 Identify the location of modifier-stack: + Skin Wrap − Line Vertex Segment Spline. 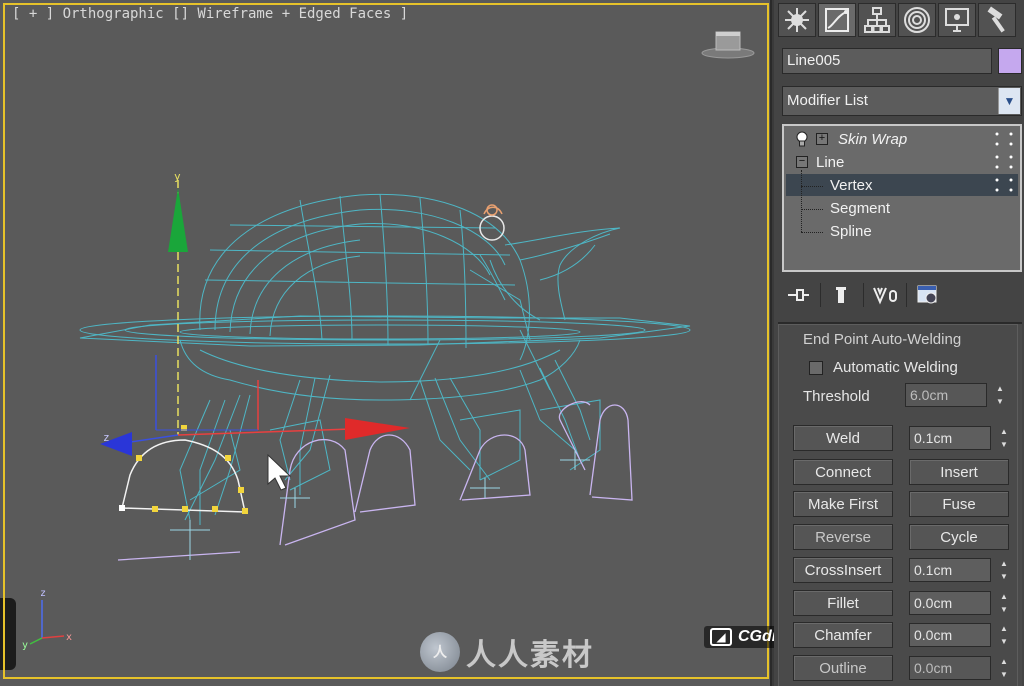
(902, 198).